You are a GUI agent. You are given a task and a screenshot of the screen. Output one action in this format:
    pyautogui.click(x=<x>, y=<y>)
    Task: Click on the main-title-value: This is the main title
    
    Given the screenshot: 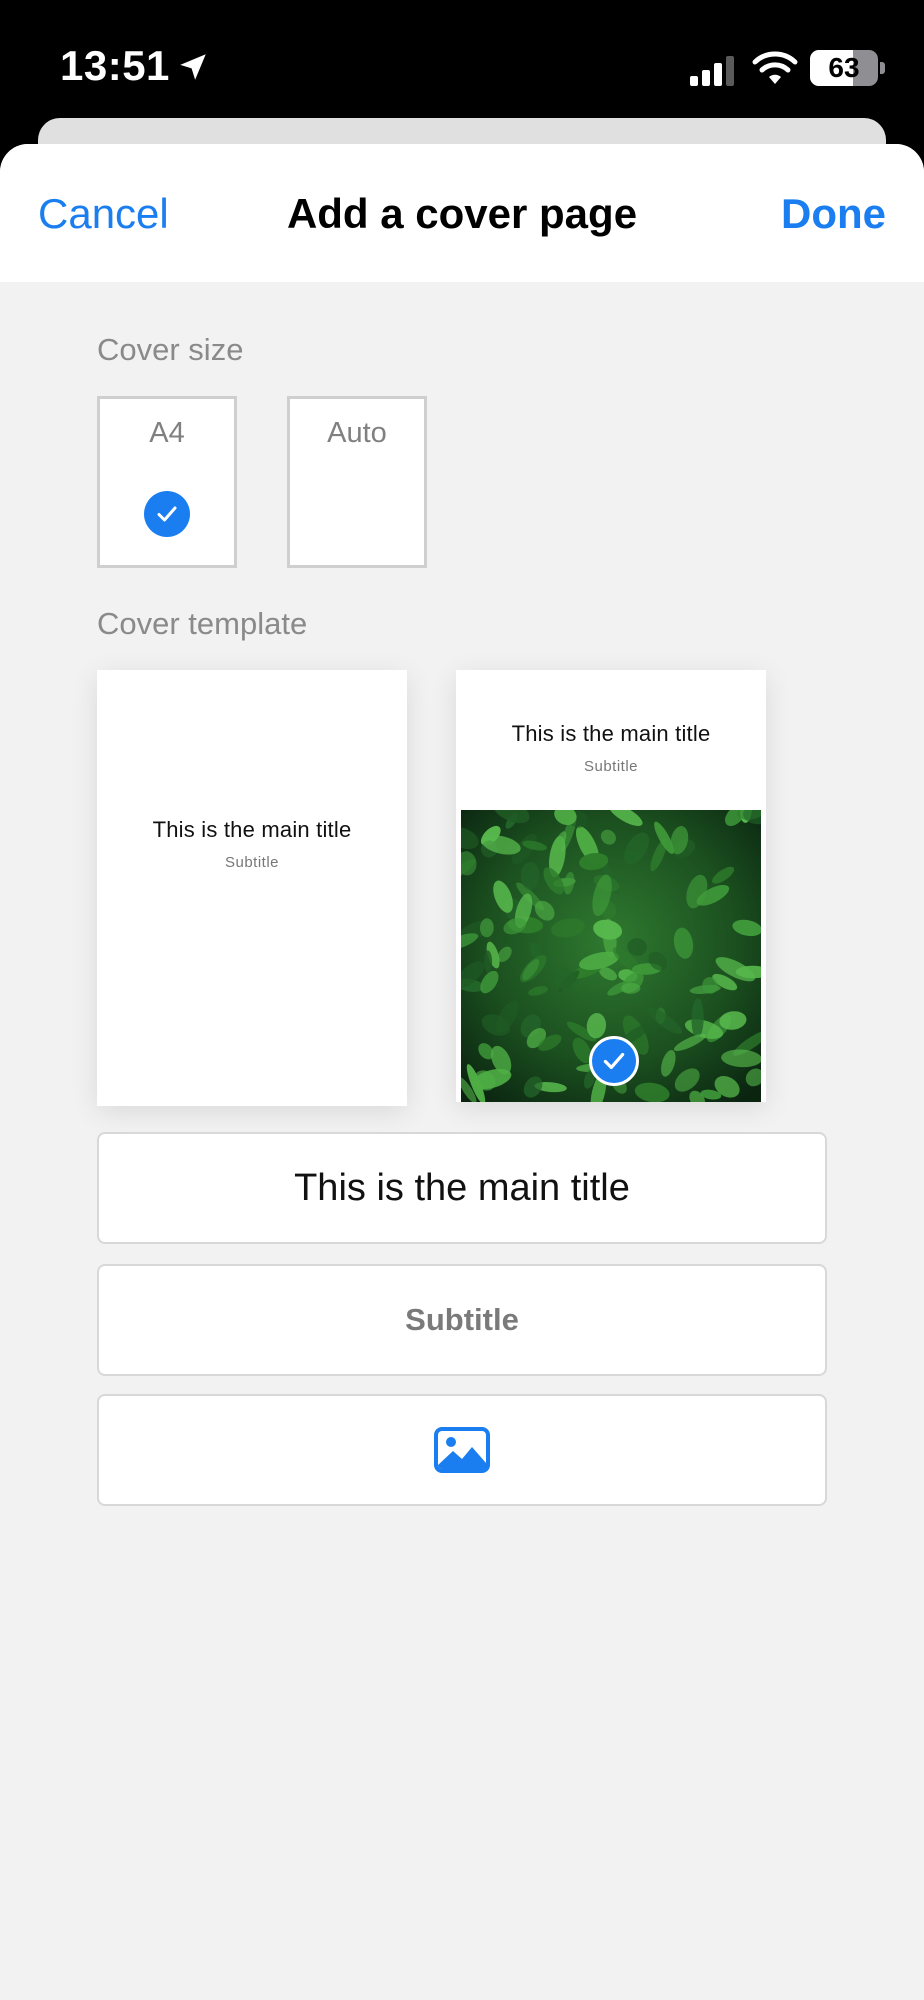 What is the action you would take?
    pyautogui.click(x=462, y=1187)
    